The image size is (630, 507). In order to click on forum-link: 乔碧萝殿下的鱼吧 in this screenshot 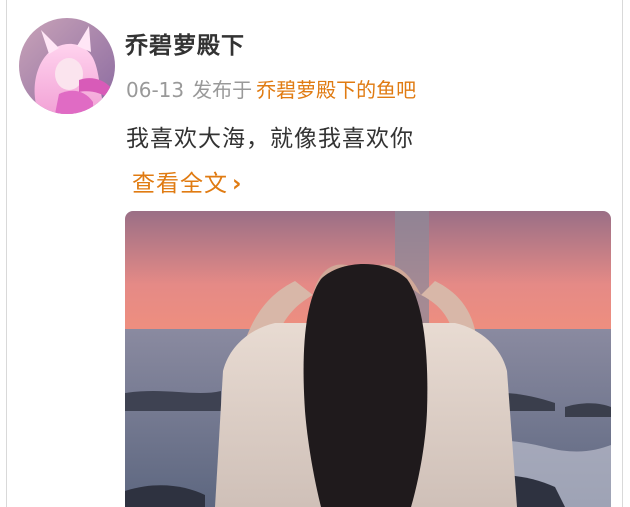, I will do `click(336, 90)`.